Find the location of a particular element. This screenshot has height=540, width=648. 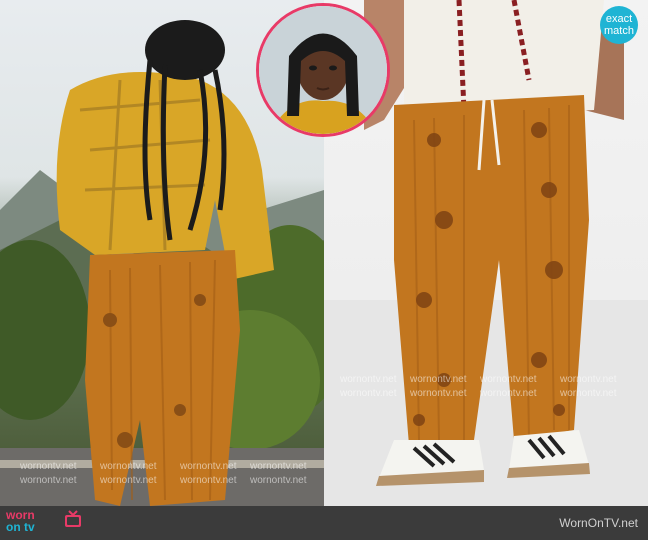

logo-text: worn on tv is located at coordinates (31, 521).